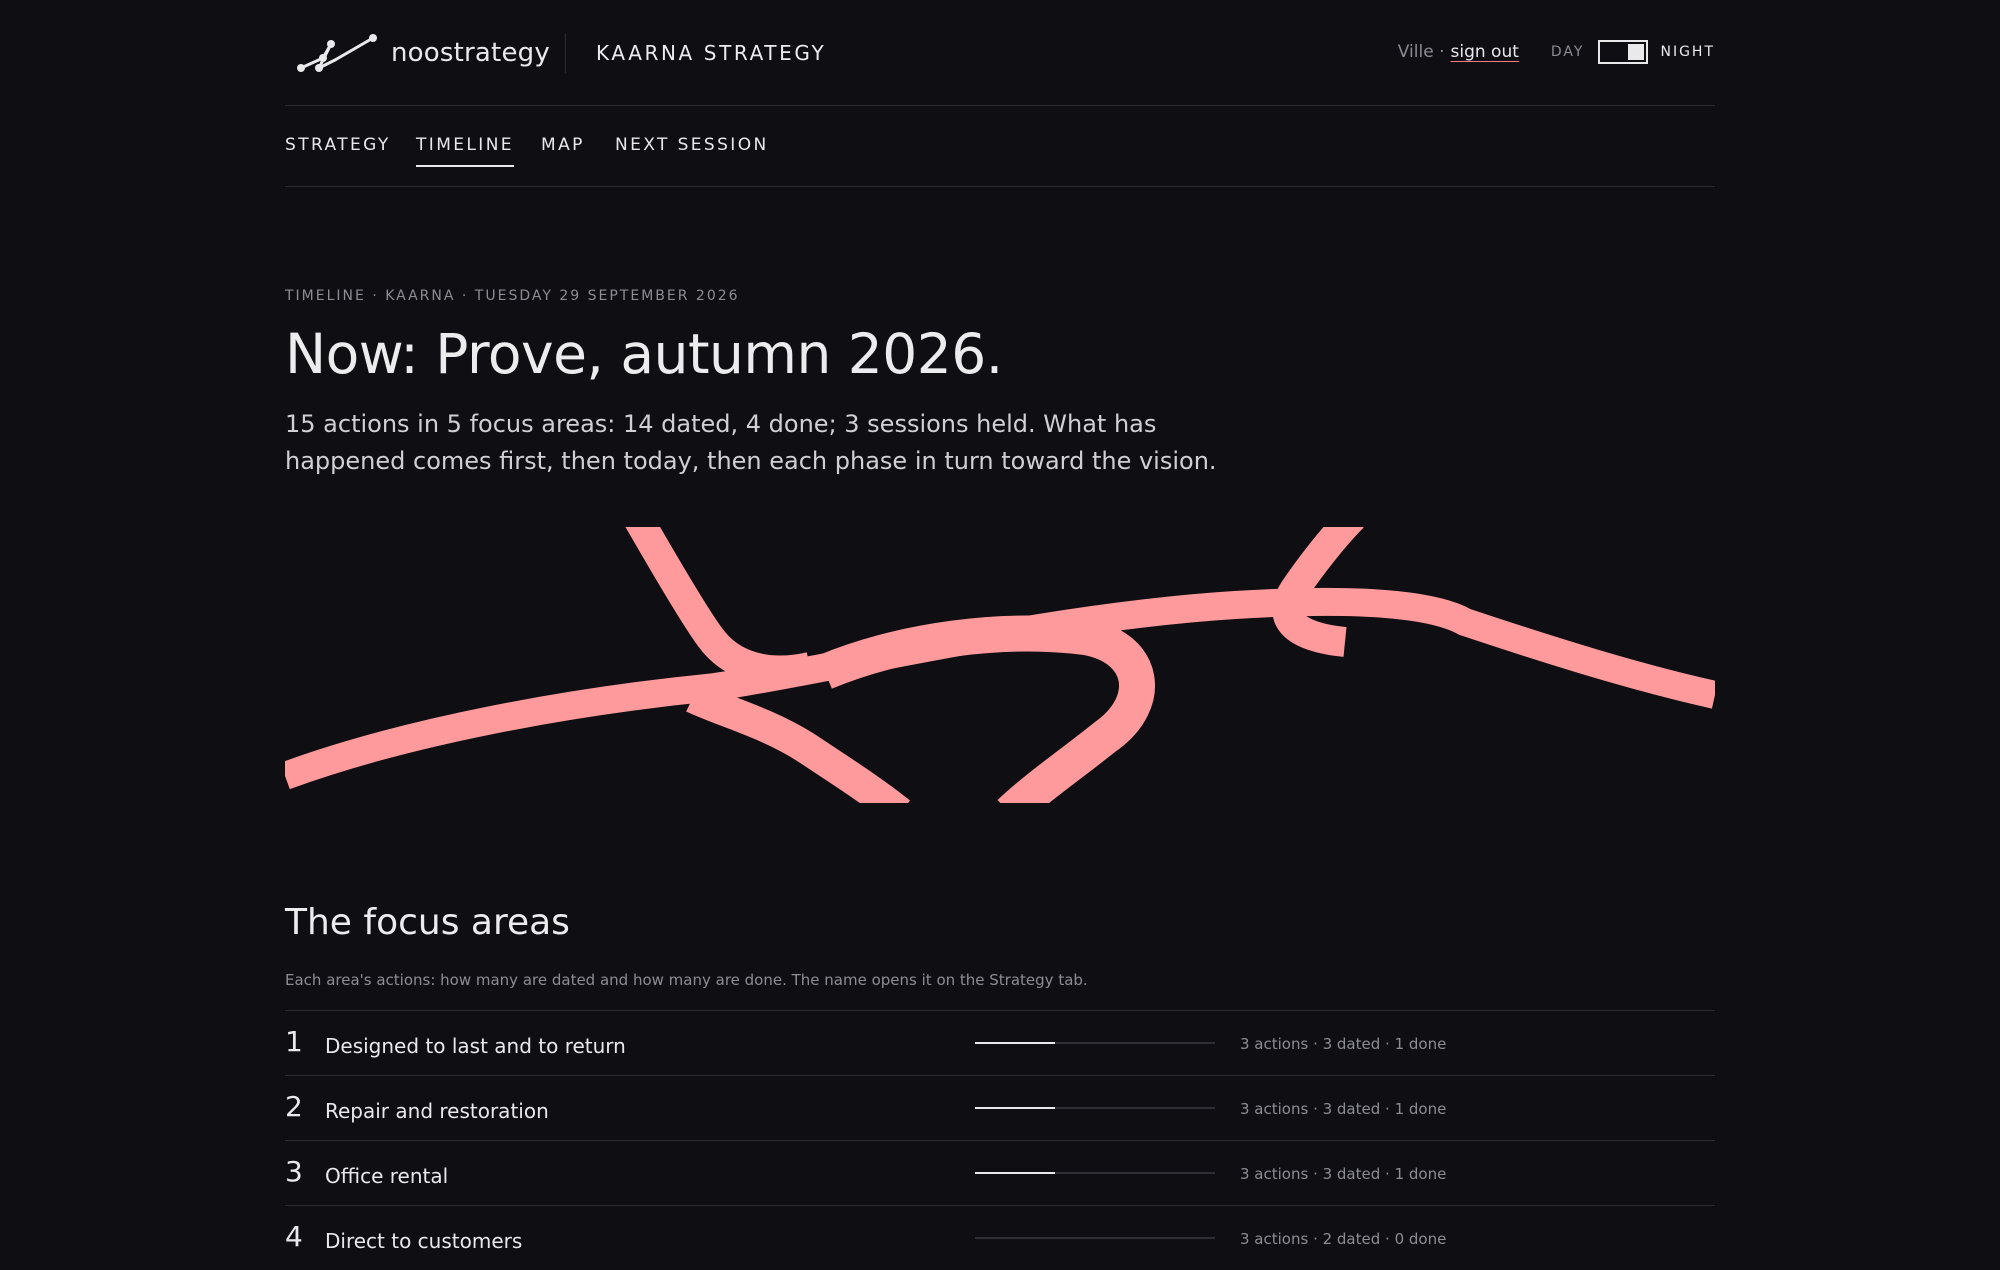  I want to click on tab-map: MAP, so click(563, 150).